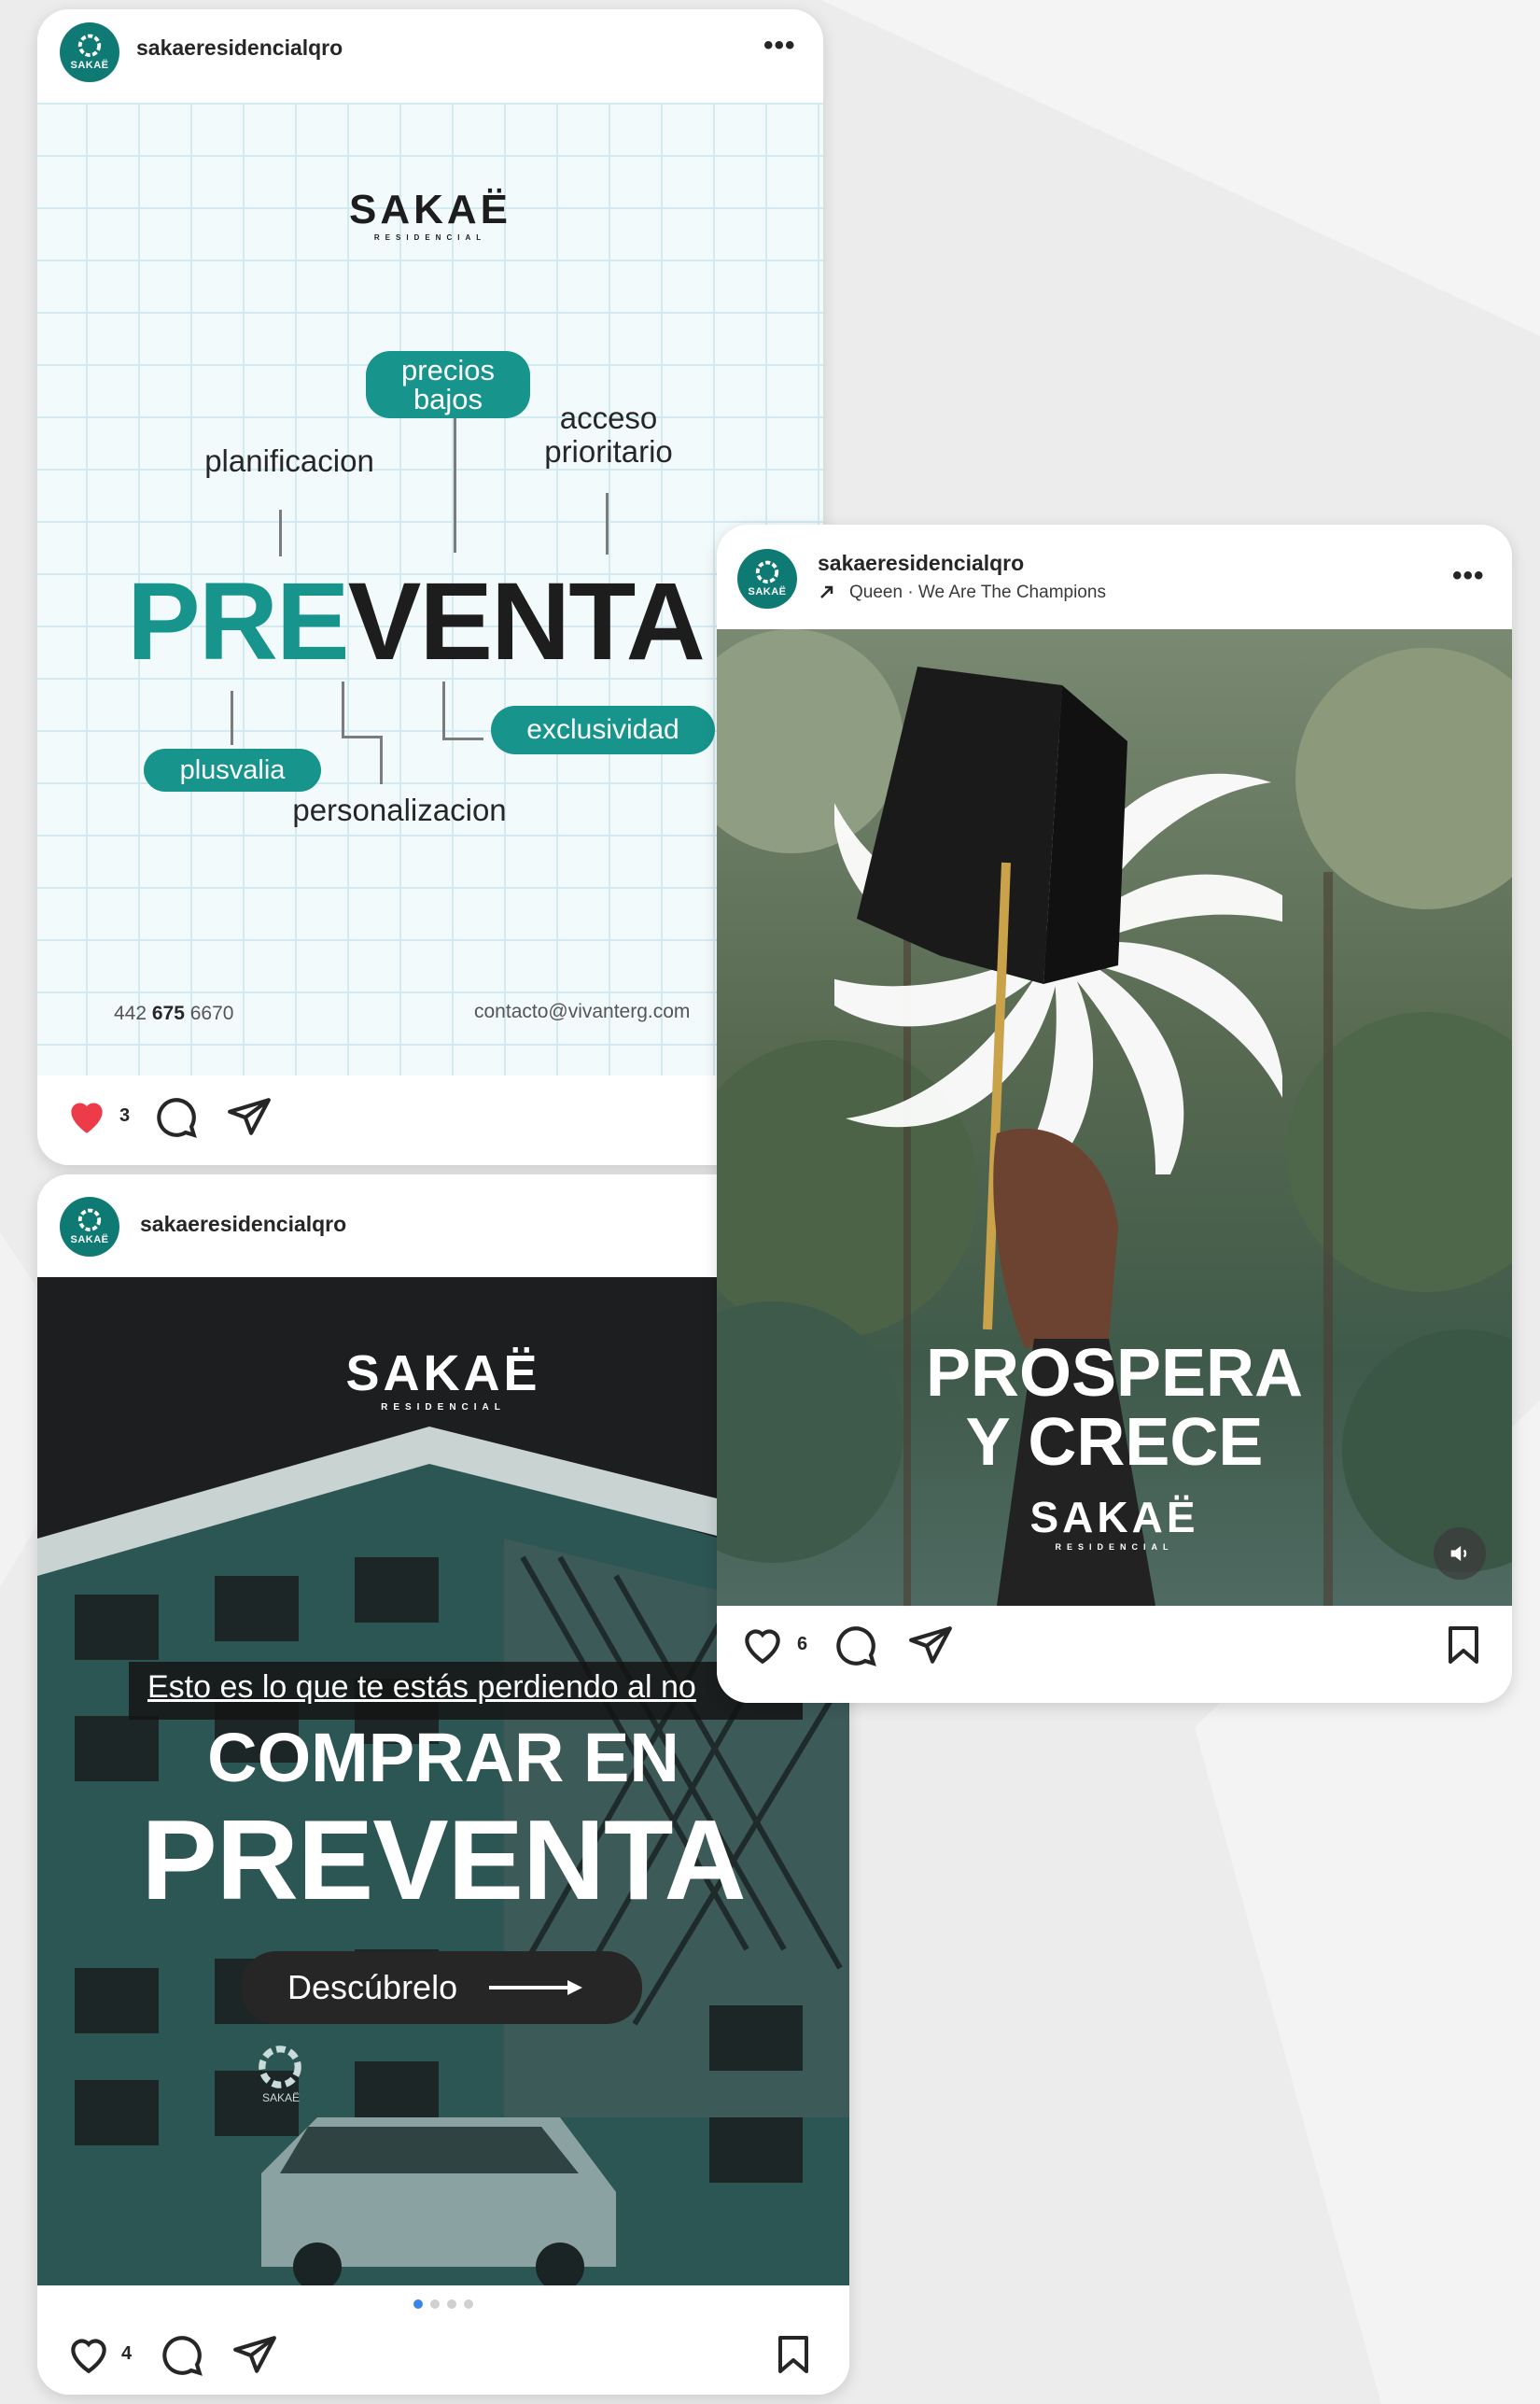 Image resolution: width=1540 pixels, height=2404 pixels. Describe the element at coordinates (536, 1987) in the screenshot. I see `arrow-right-icon` at that location.